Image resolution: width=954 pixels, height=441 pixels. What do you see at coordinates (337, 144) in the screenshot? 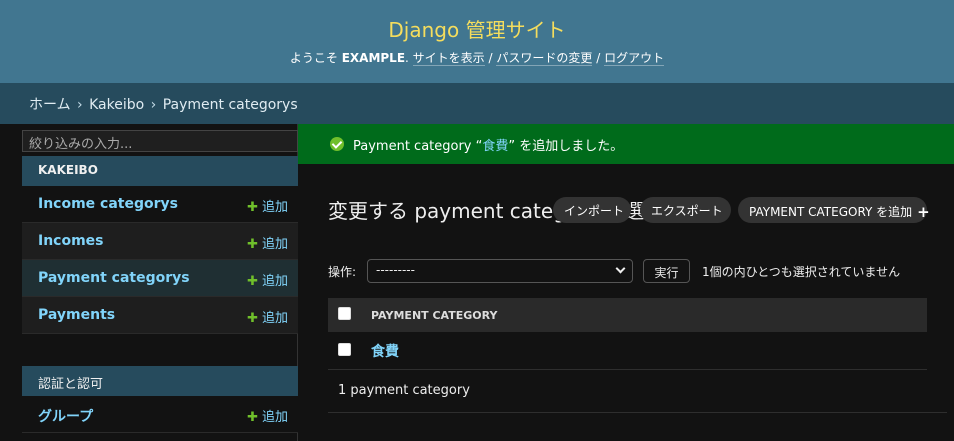
I see `success-check-icon` at bounding box center [337, 144].